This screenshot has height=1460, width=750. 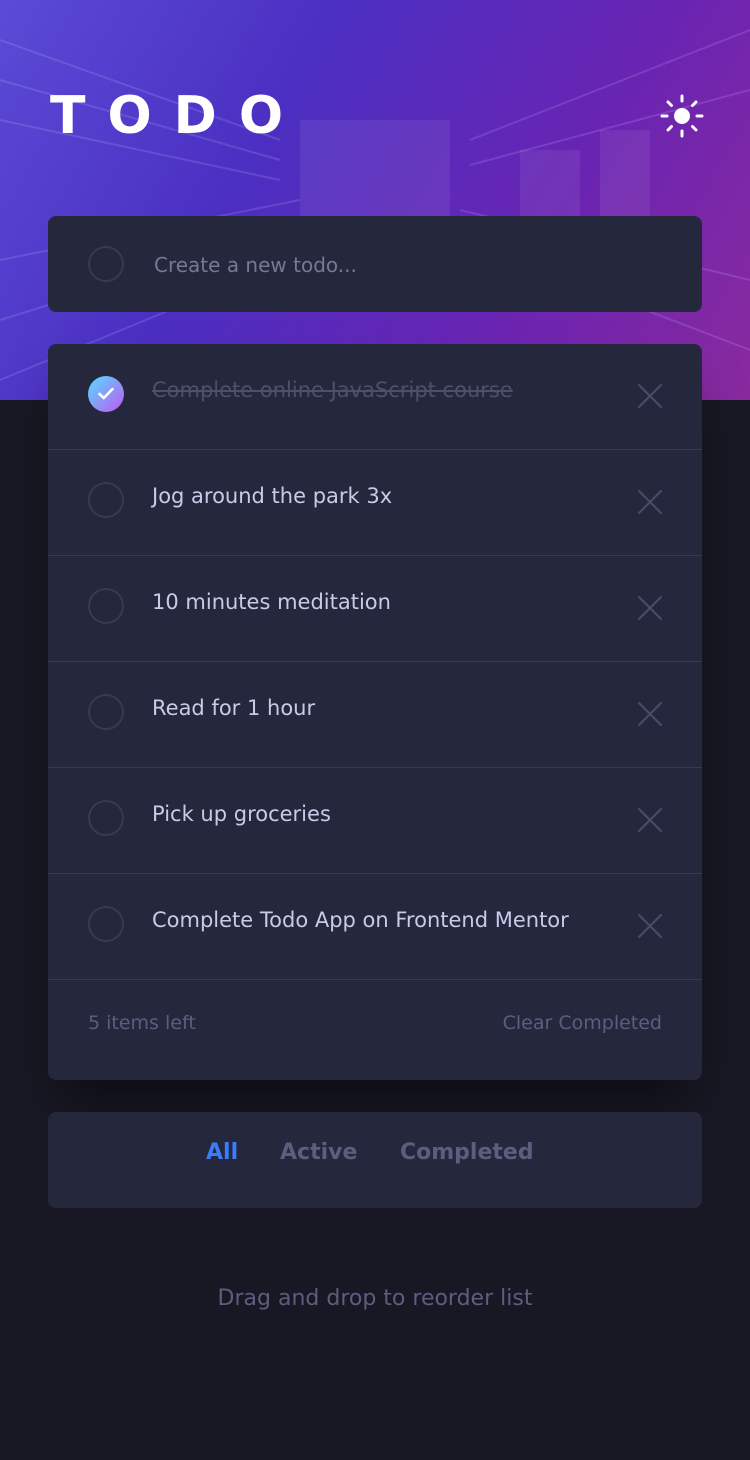 What do you see at coordinates (467, 1152) in the screenshot?
I see `filter-completed-button: Completed` at bounding box center [467, 1152].